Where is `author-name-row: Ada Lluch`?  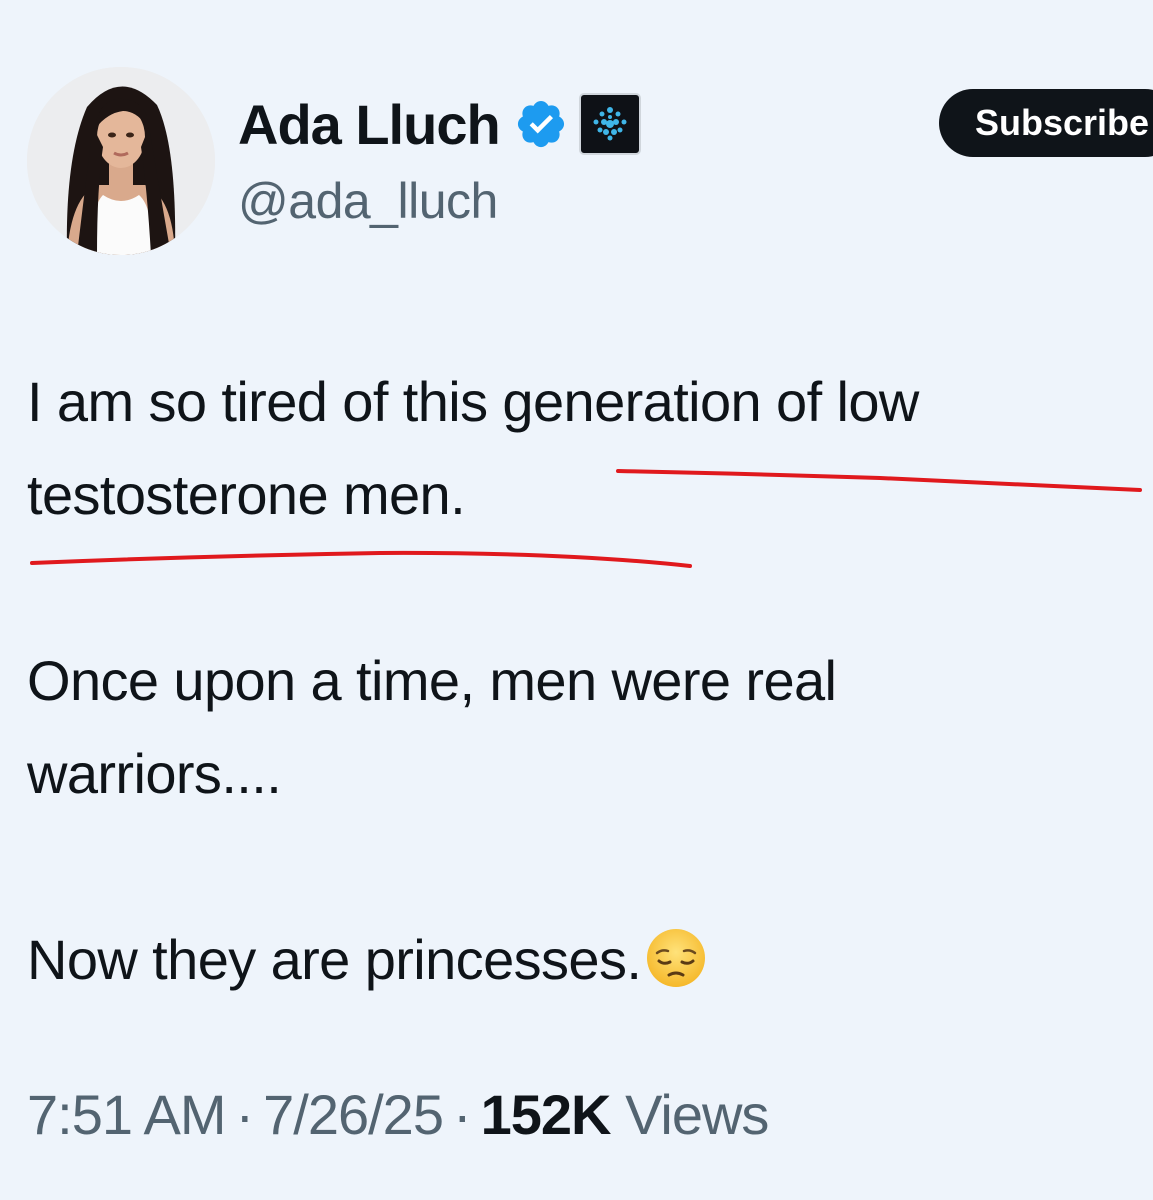
author-name-row: Ada Lluch is located at coordinates (440, 124).